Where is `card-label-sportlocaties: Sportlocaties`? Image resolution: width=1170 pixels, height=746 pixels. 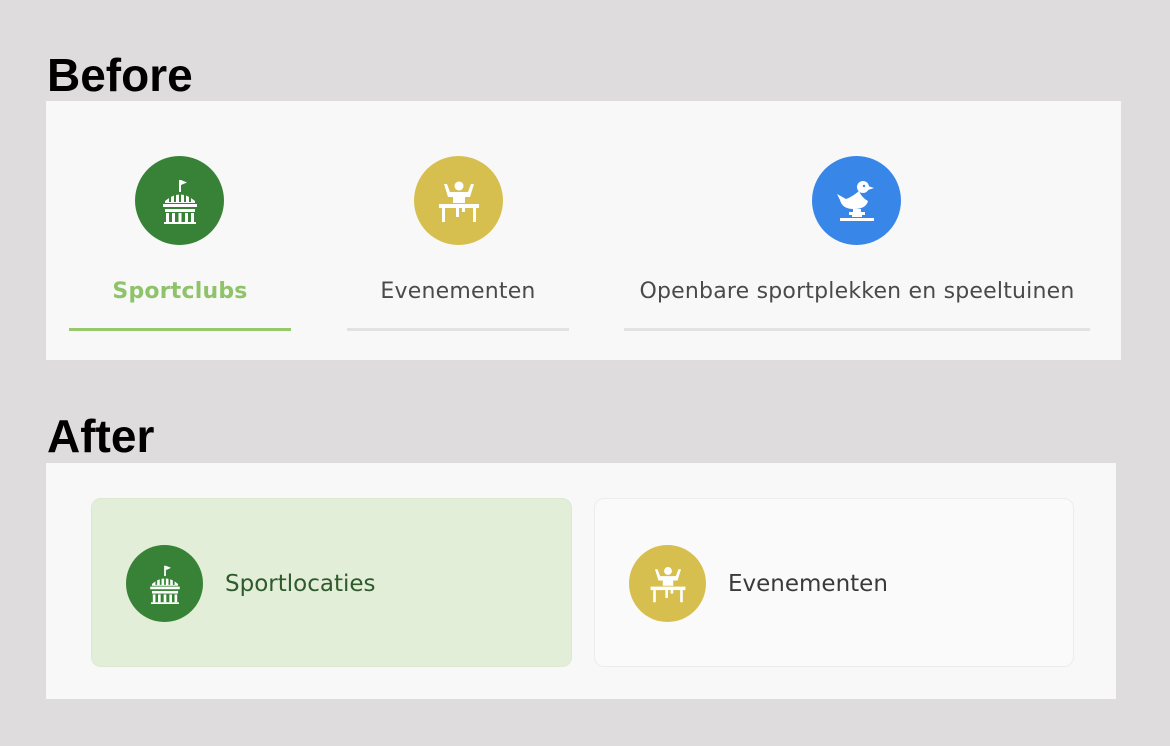 card-label-sportlocaties: Sportlocaties is located at coordinates (300, 584).